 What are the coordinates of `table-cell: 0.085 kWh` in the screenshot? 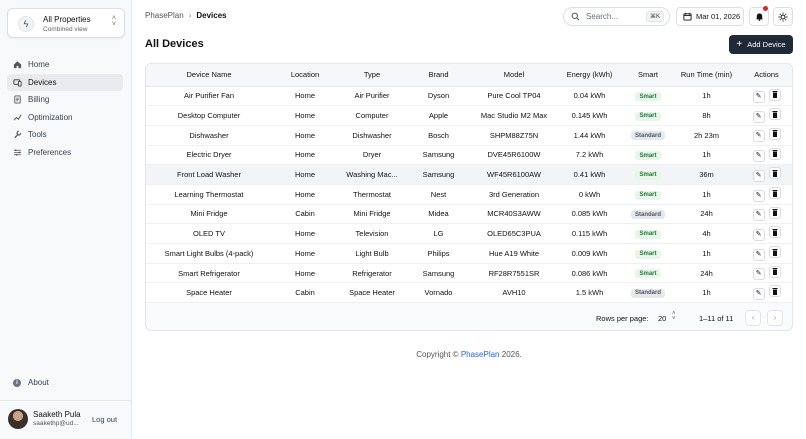 It's located at (589, 214).